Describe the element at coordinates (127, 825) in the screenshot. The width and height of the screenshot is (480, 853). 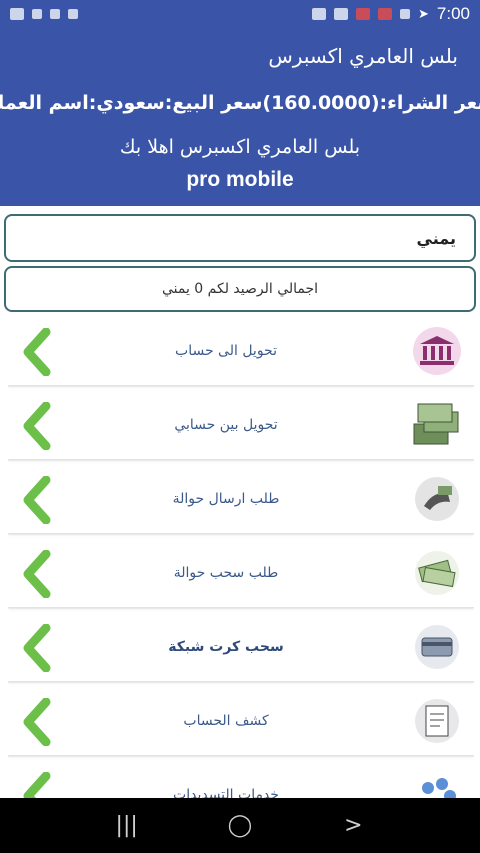
I see `recent-apps-button: |||` at that location.